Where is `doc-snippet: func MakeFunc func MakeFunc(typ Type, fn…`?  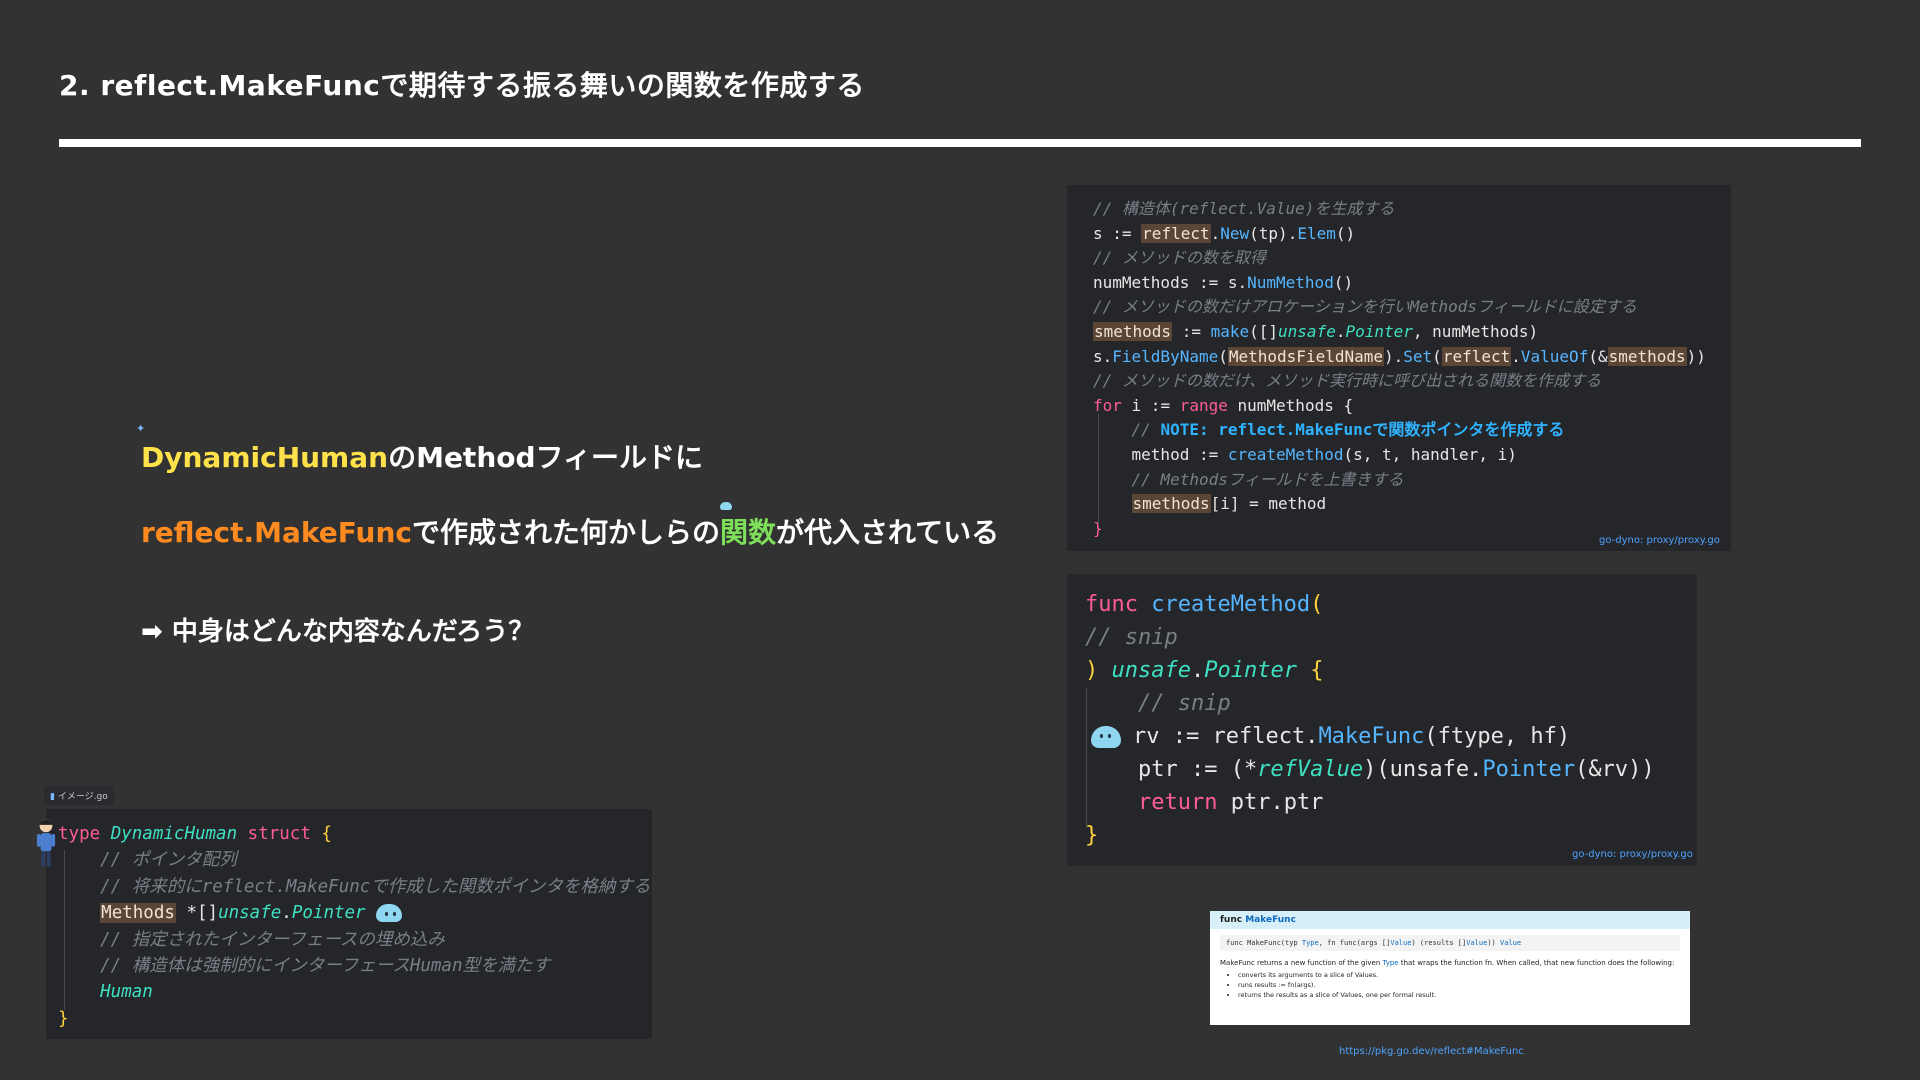 doc-snippet: func MakeFunc func MakeFunc(typ Type, fn… is located at coordinates (1450, 968).